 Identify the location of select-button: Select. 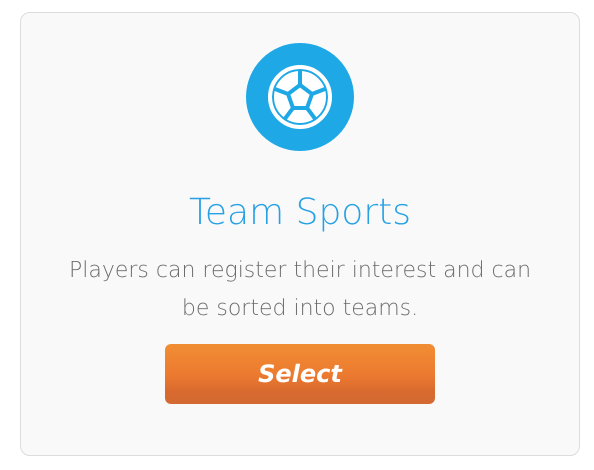
(300, 374).